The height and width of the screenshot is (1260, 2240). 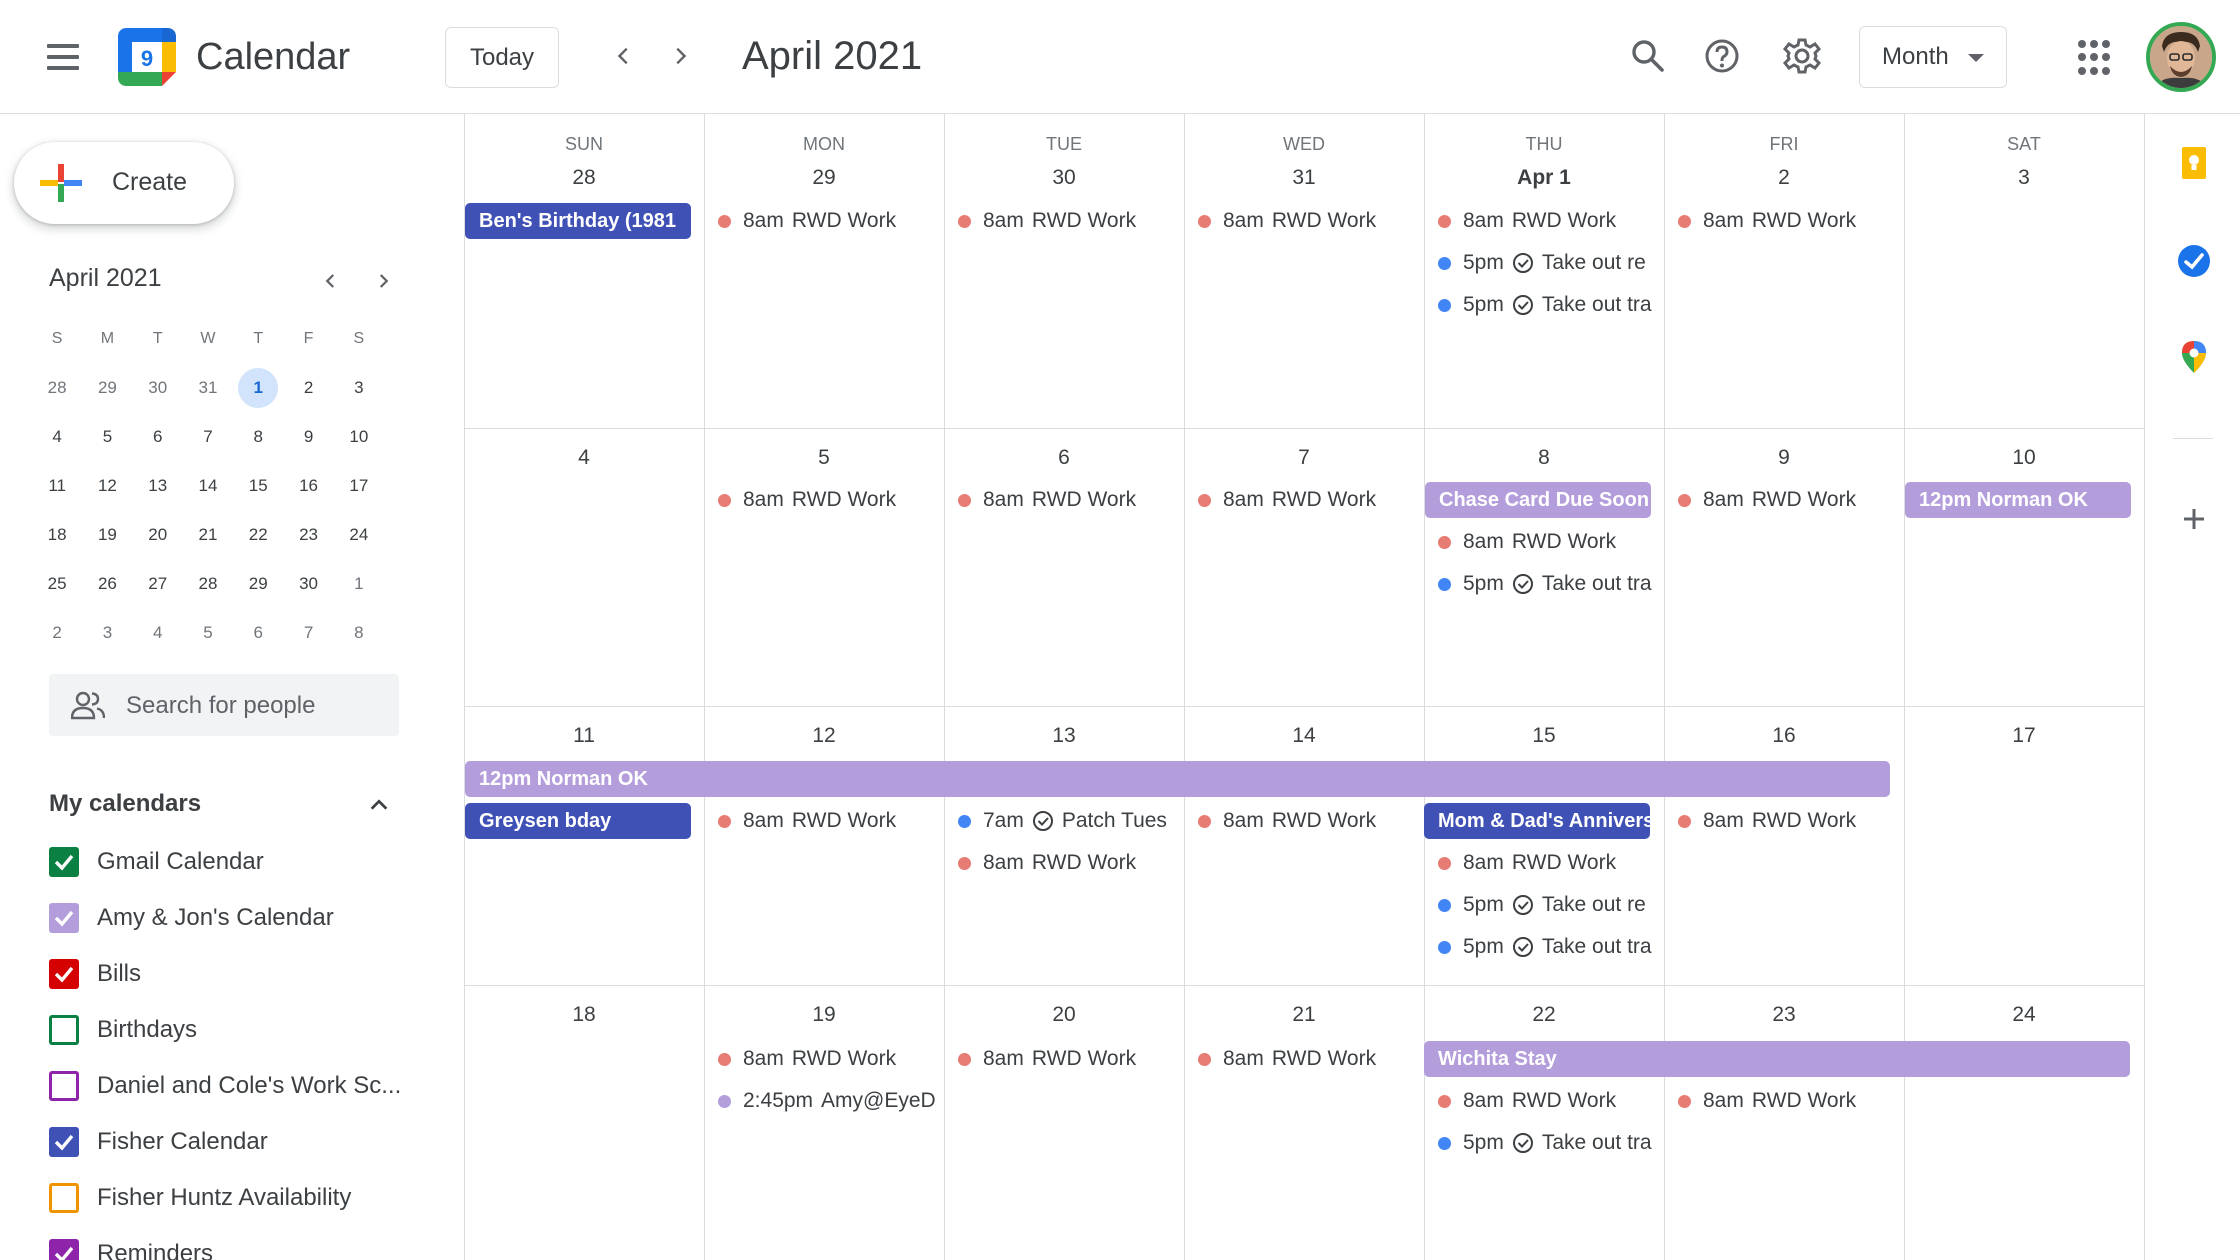 What do you see at coordinates (1784, 458) in the screenshot?
I see `day-number: 9` at bounding box center [1784, 458].